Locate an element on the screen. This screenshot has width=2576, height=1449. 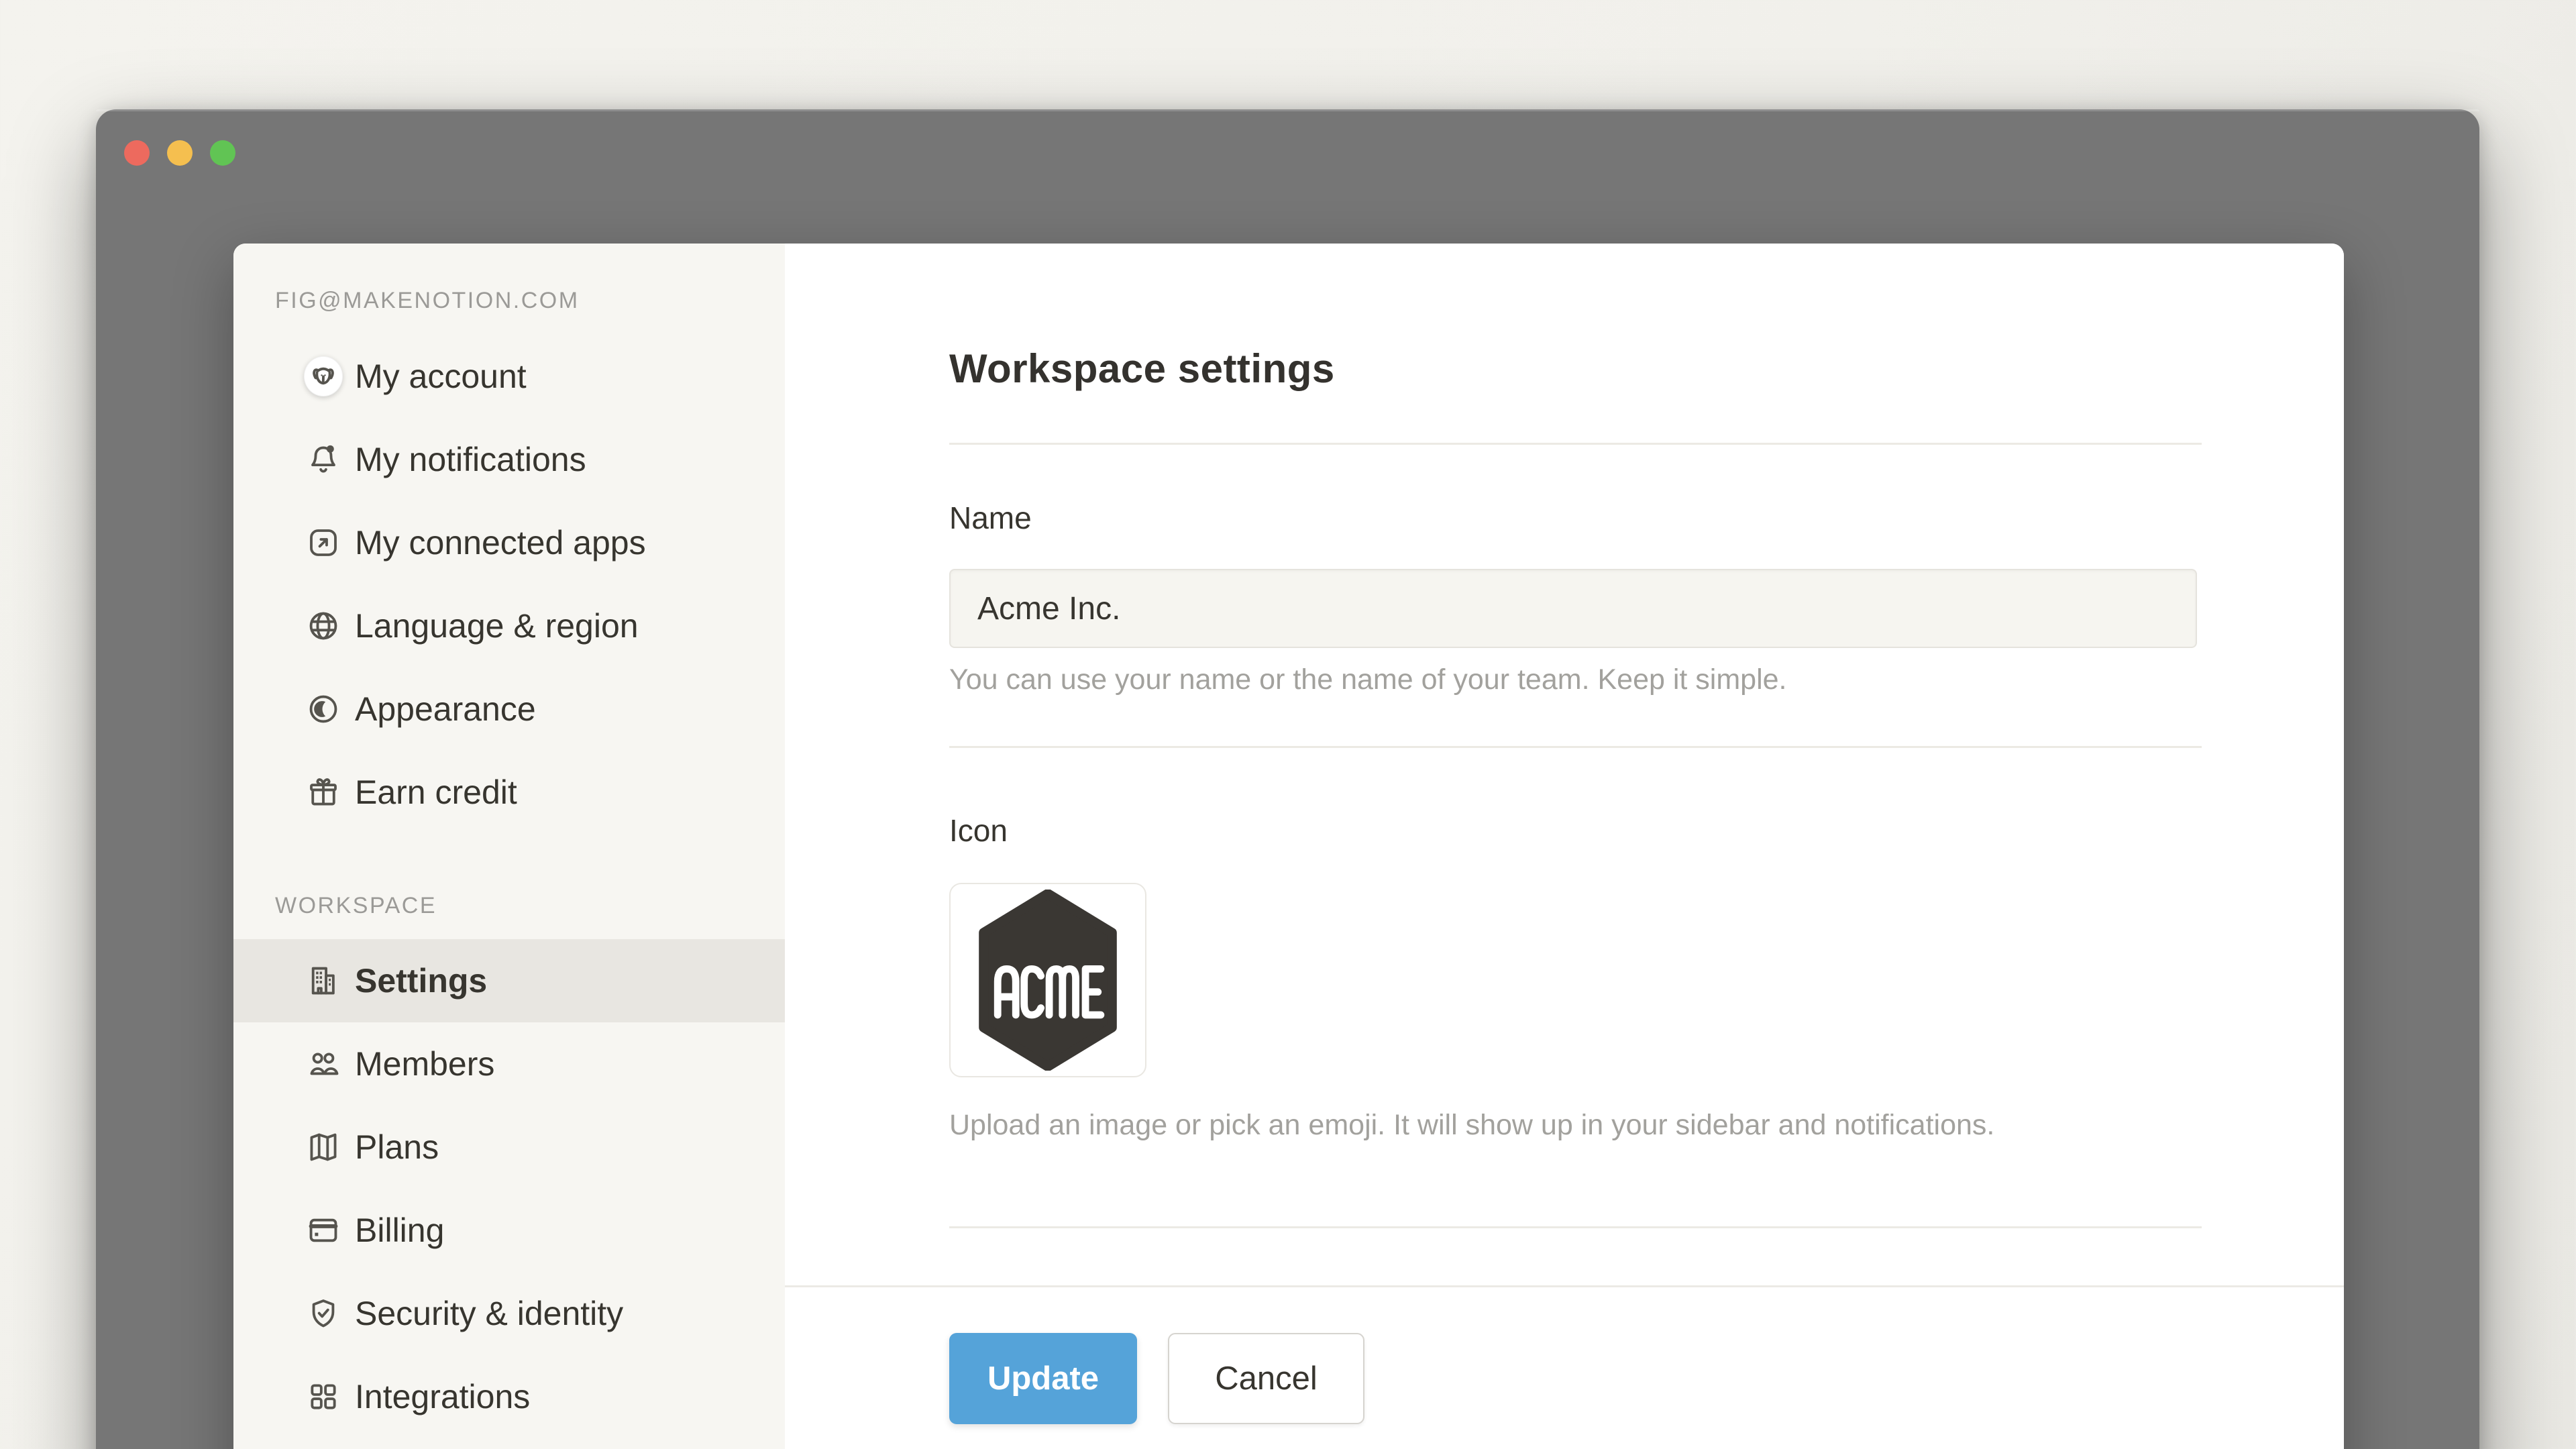
workspace-name-input is located at coordinates (1573, 608).